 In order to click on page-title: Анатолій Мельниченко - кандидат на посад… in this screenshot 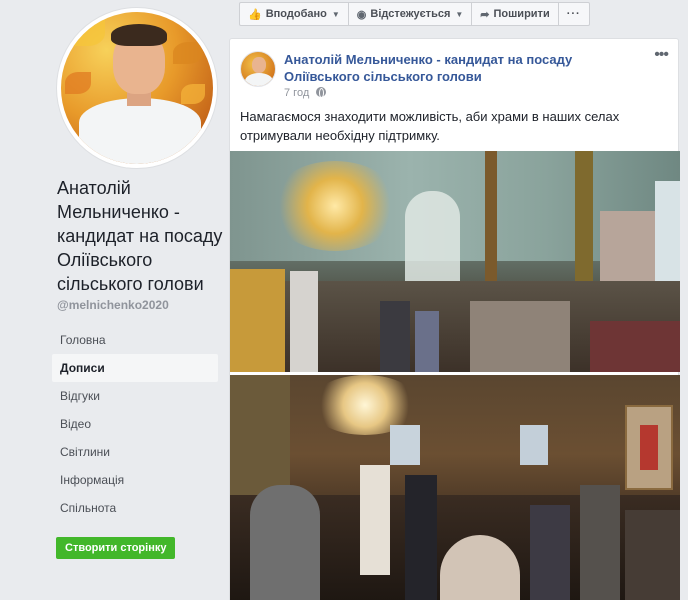, I will do `click(140, 236)`.